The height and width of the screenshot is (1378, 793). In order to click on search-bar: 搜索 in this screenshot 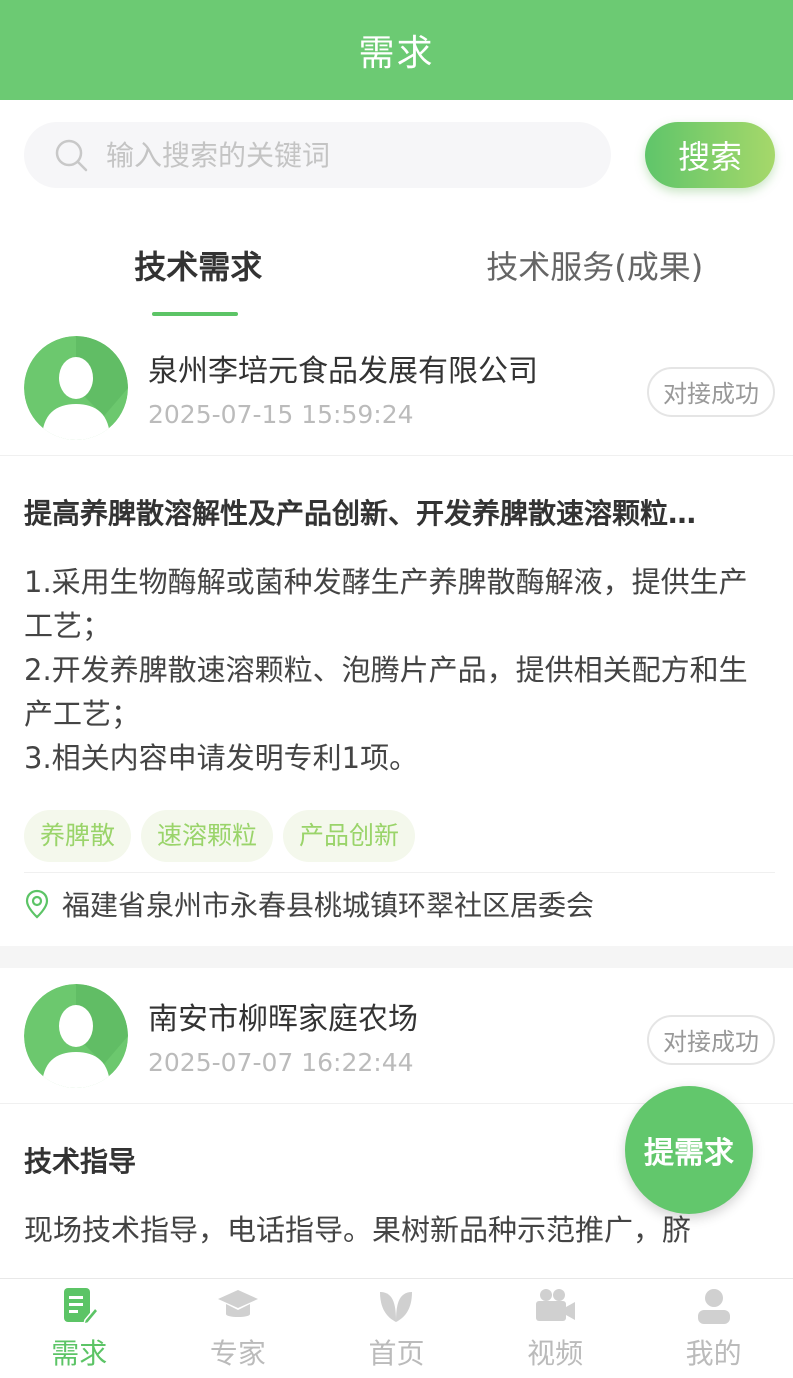, I will do `click(396, 155)`.